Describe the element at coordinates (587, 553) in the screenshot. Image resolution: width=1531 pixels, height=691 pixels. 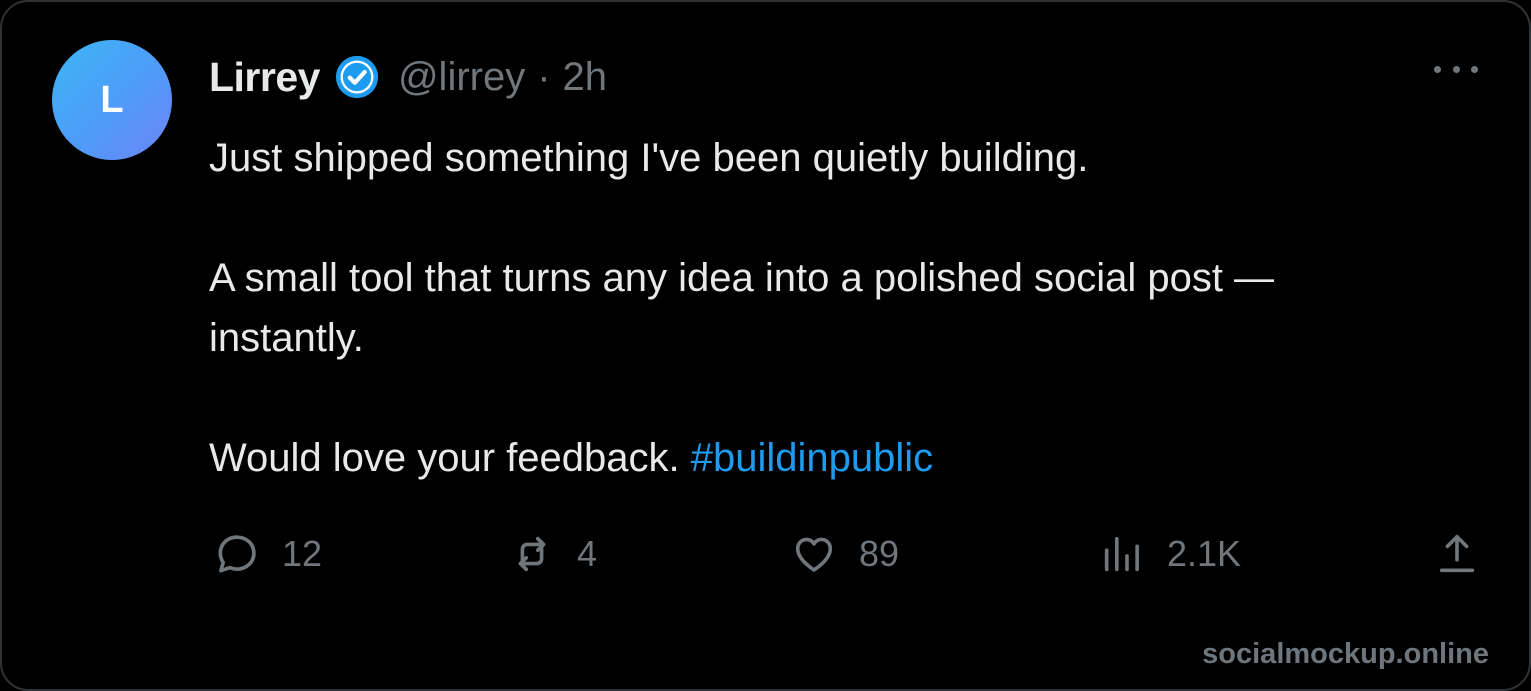
I see `repost-count: 4` at that location.